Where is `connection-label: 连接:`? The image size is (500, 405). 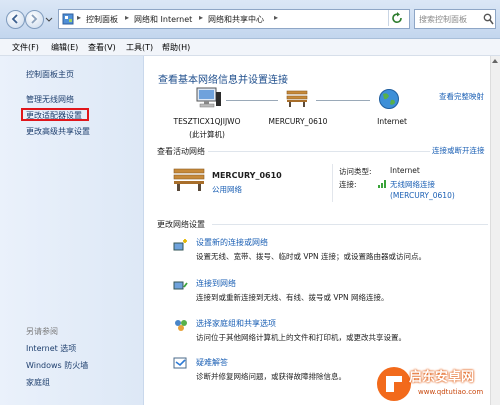
connection-label: 连接: is located at coordinates (348, 184).